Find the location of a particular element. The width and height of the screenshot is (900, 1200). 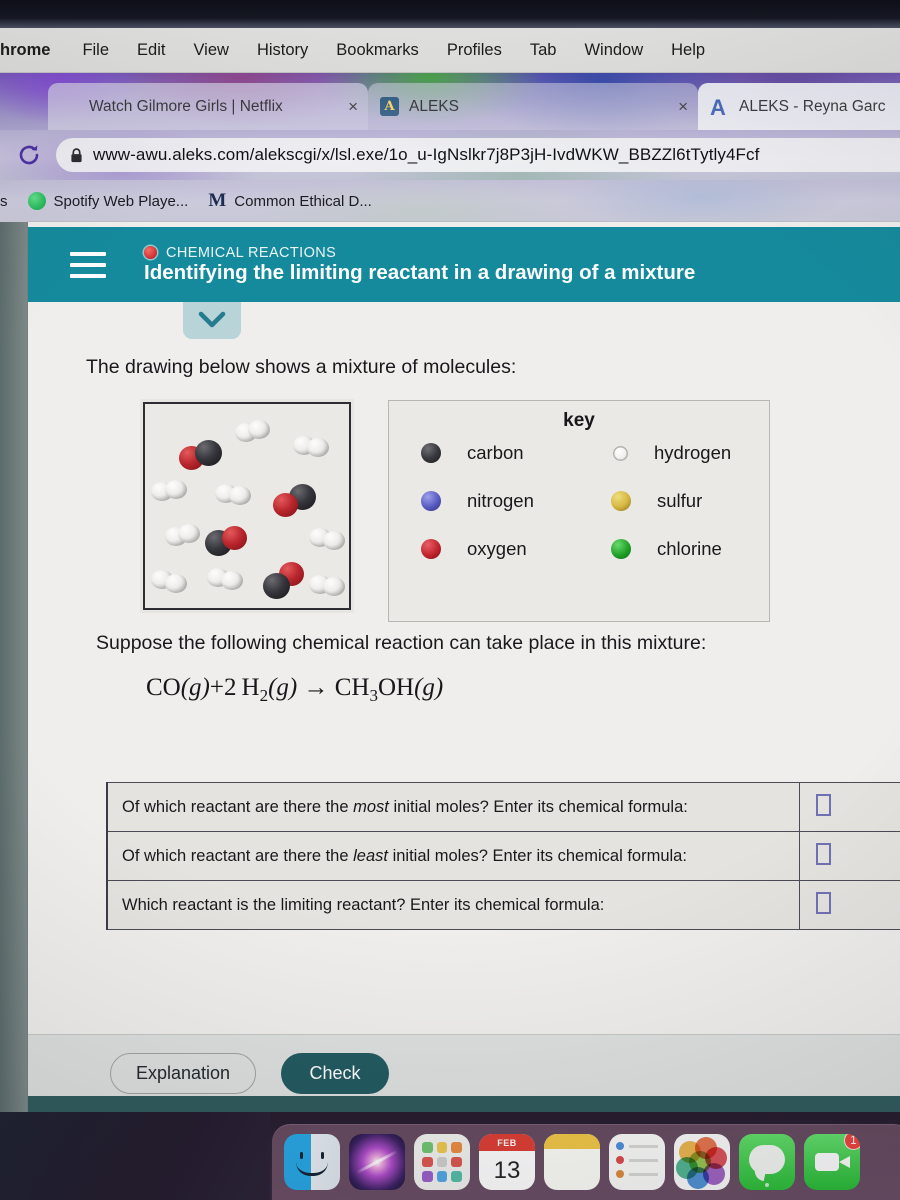

dock-item-launchpad is located at coordinates (442, 1162).